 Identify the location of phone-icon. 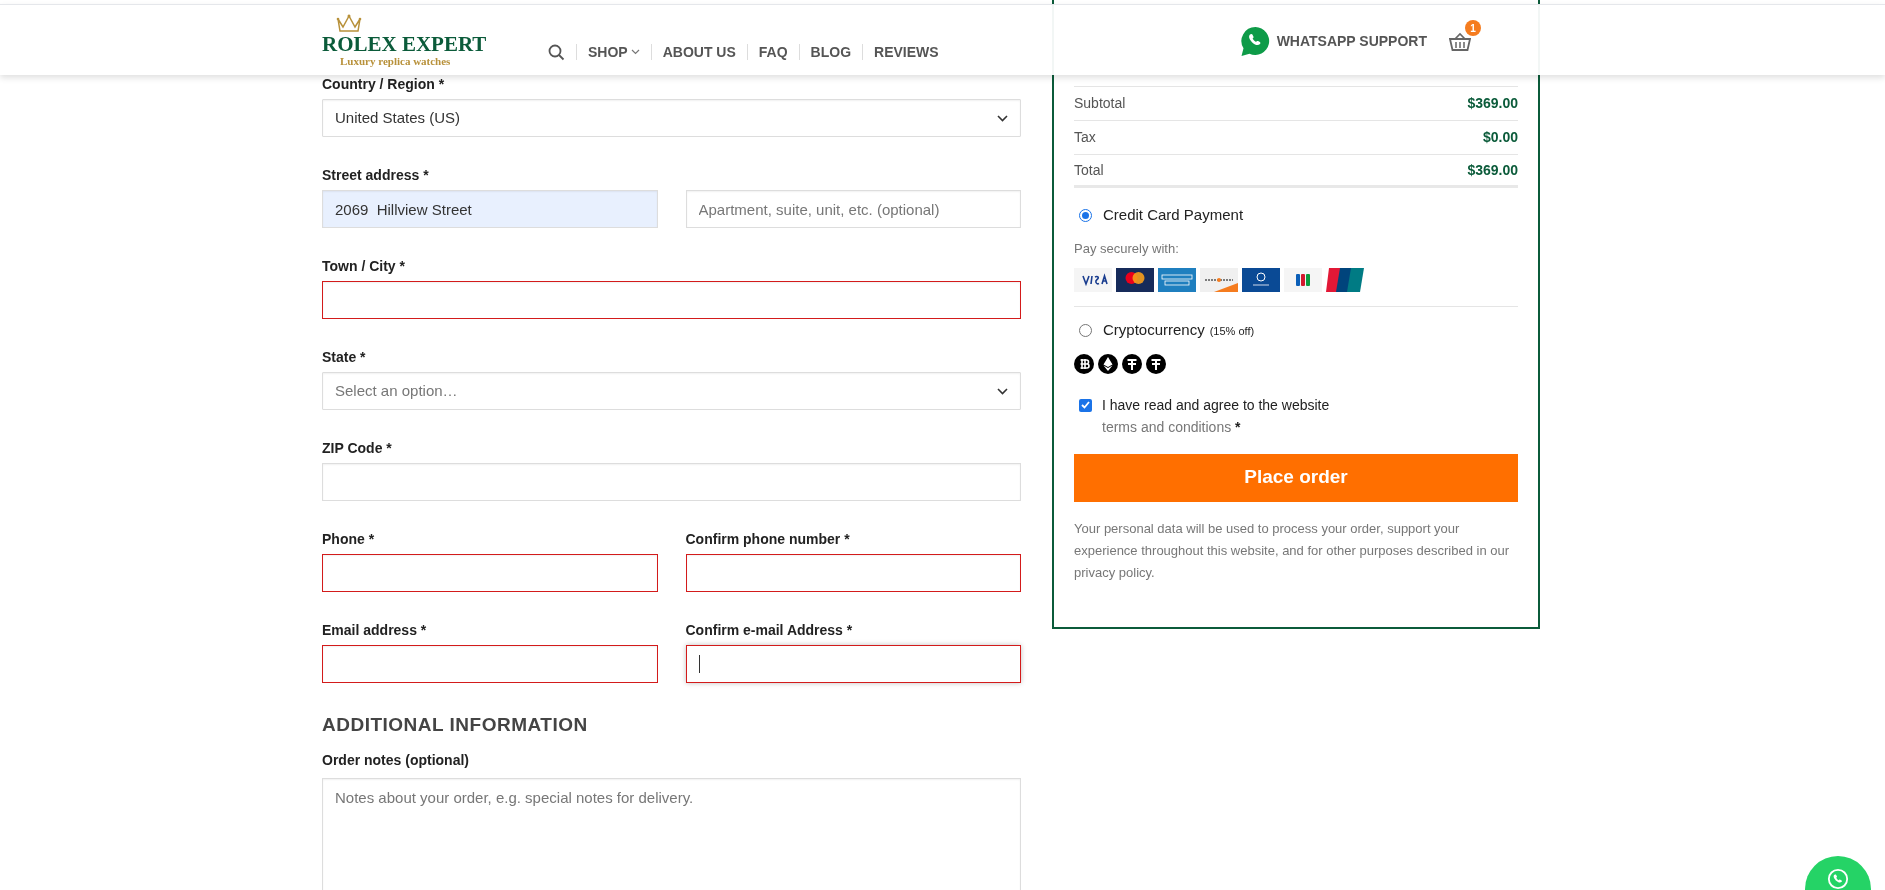
(1838, 879).